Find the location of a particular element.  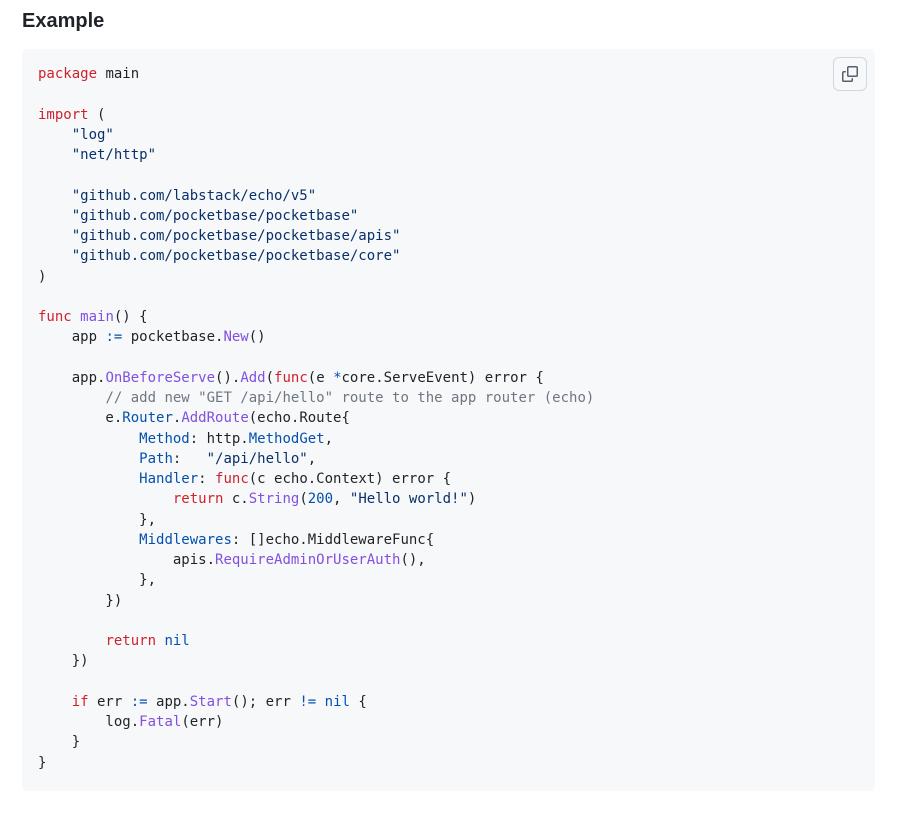

code-line: Handler: func(c echo.Context) error { is located at coordinates (316, 479).